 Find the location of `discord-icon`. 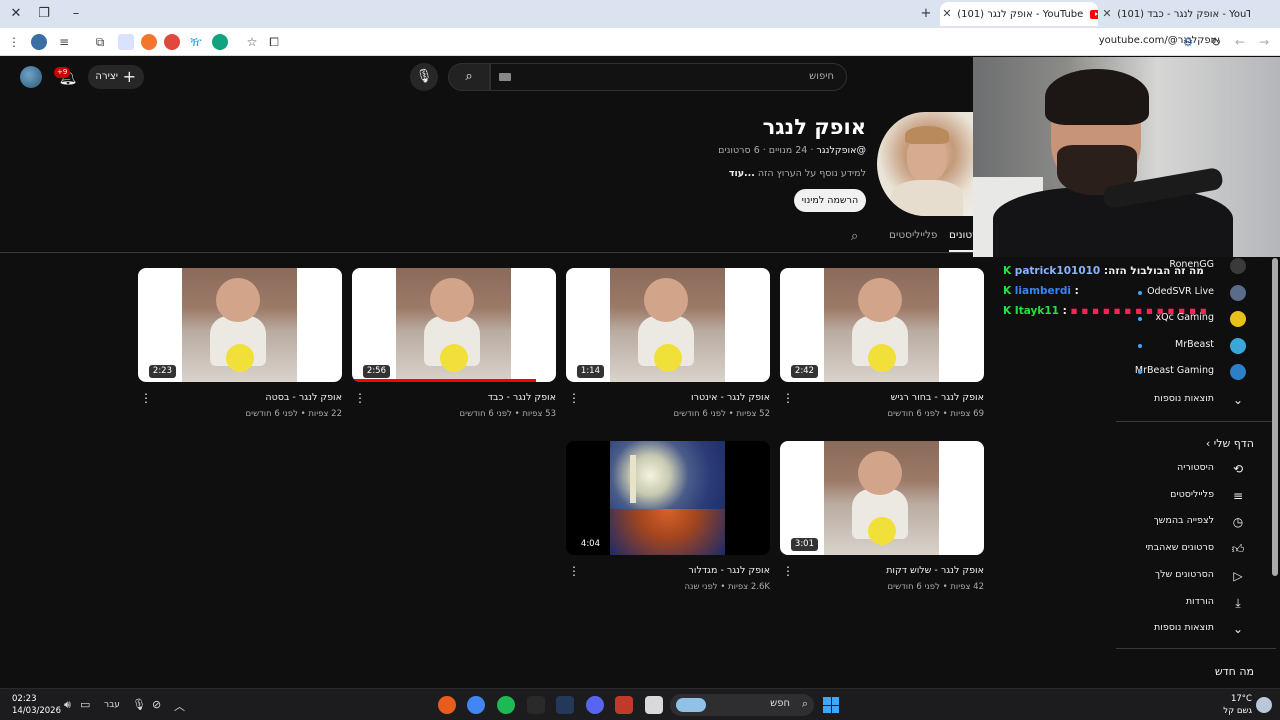

discord-icon is located at coordinates (595, 705).